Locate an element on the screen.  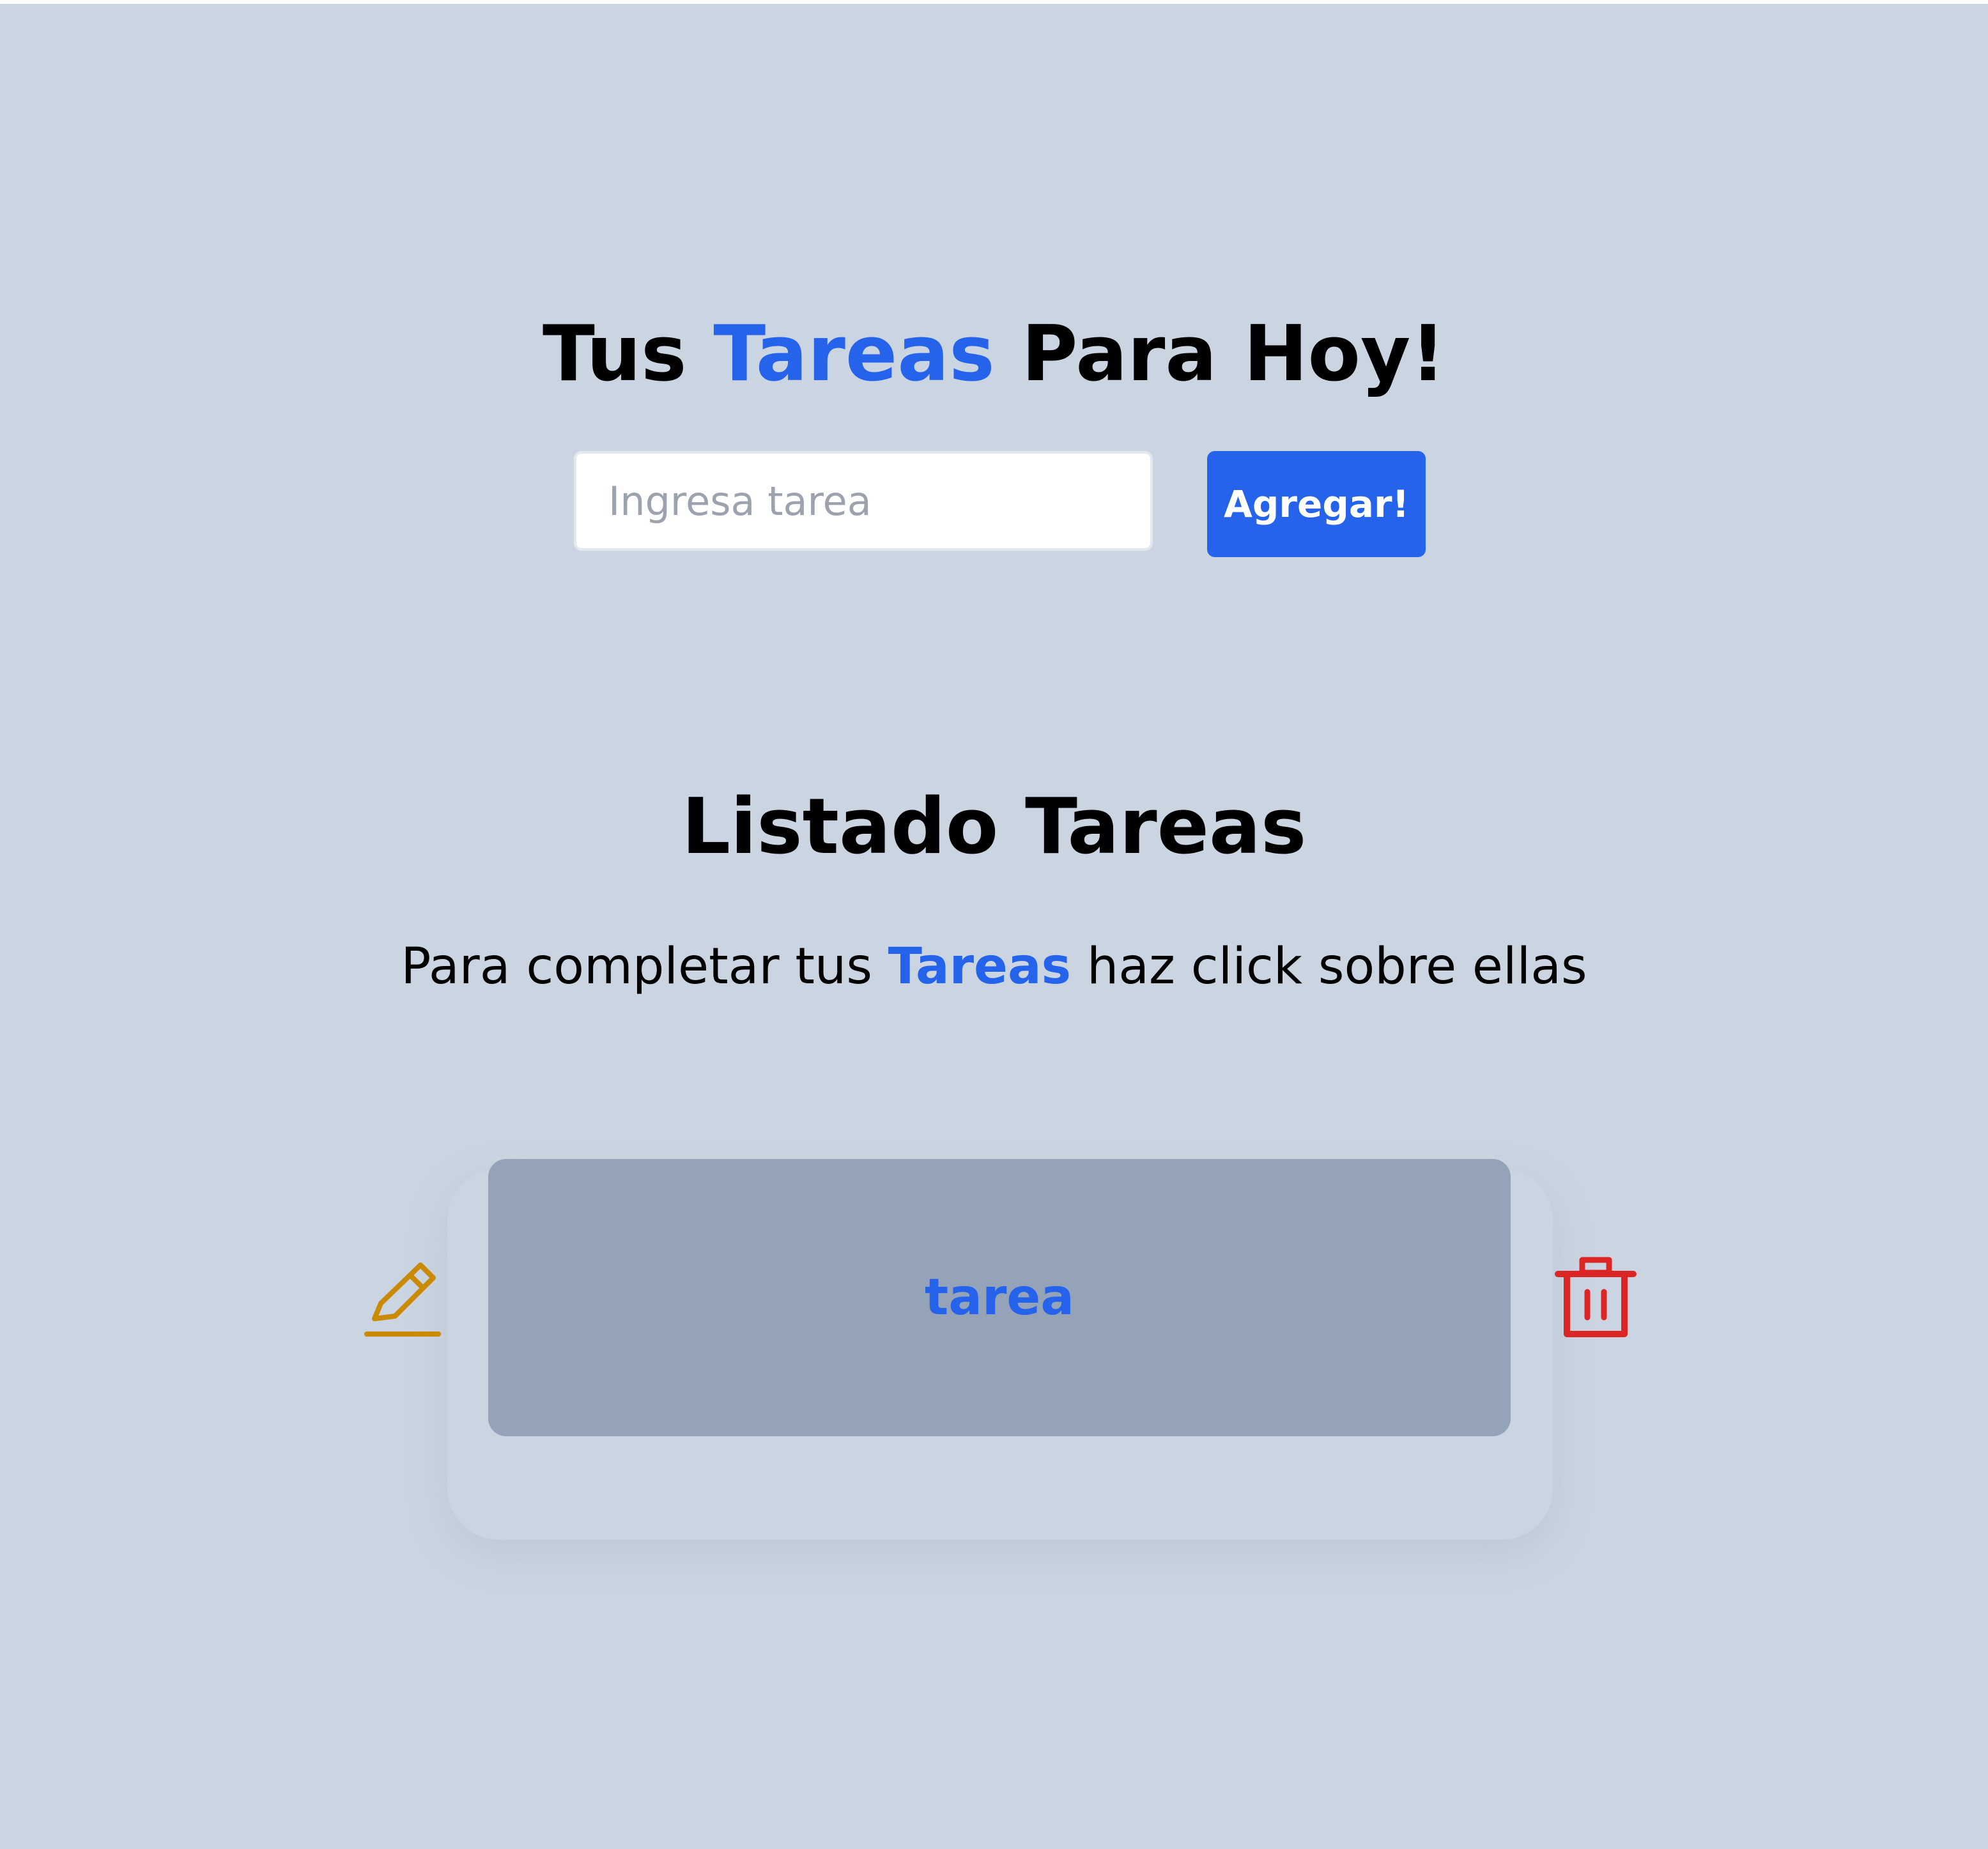
edit-task-button is located at coordinates (402, 1300).